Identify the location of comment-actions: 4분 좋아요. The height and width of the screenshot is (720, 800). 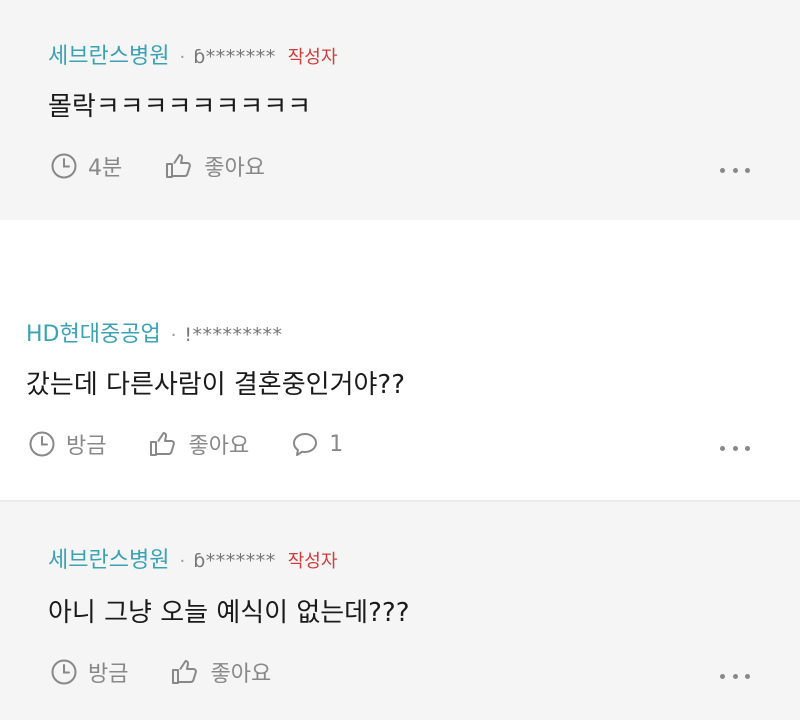
(178, 166).